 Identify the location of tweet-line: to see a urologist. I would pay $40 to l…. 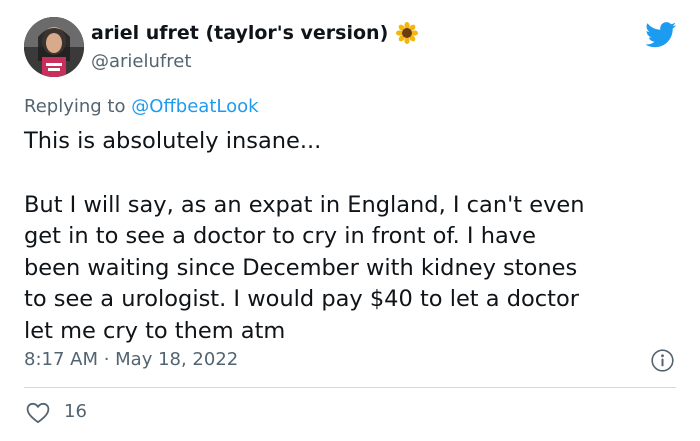
(301, 299).